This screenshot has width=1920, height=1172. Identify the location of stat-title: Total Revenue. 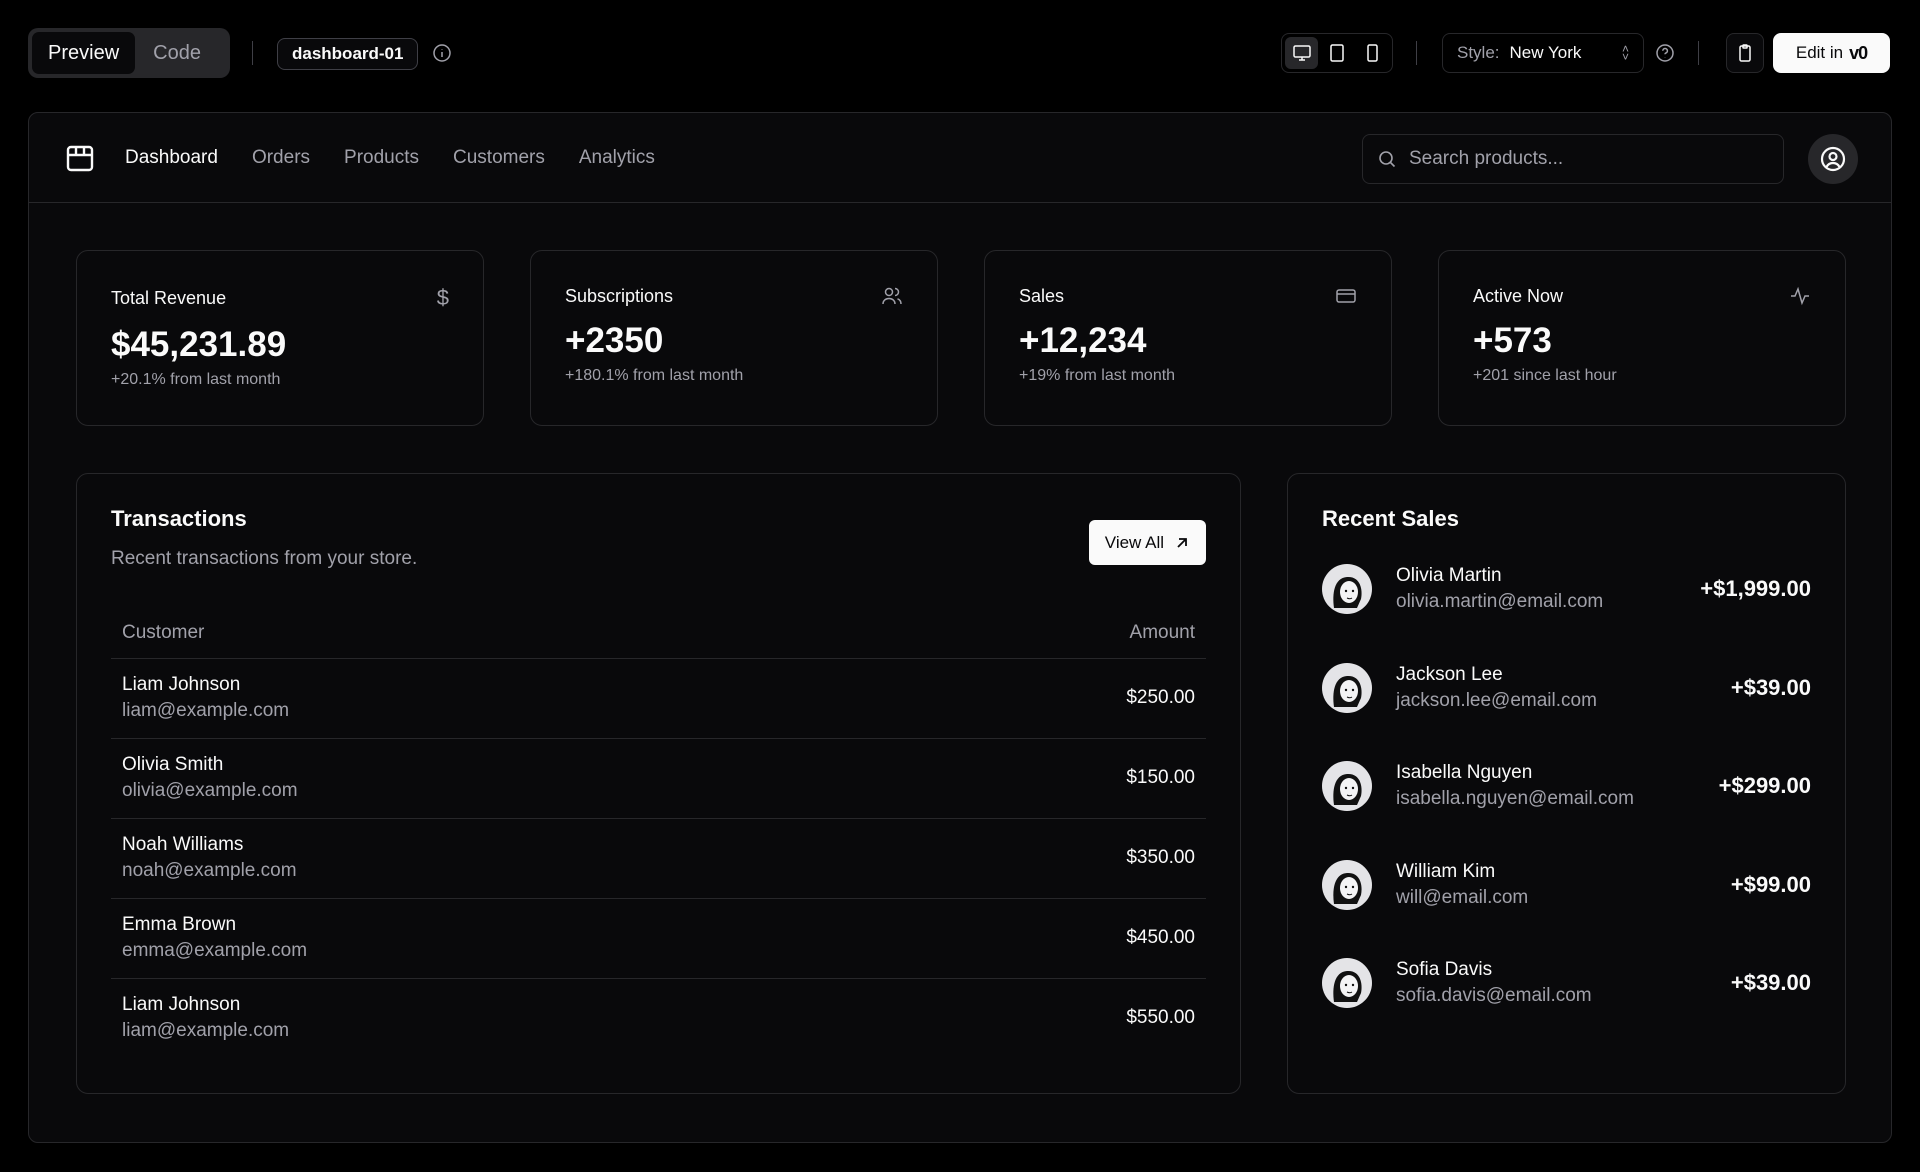
(169, 297).